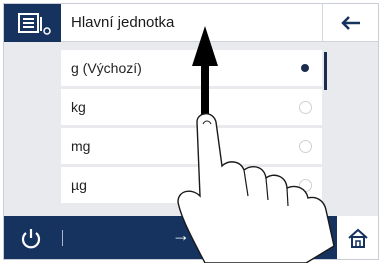 This screenshot has width=382, height=263. What do you see at coordinates (79, 185) in the screenshot?
I see `list-item-label: µg` at bounding box center [79, 185].